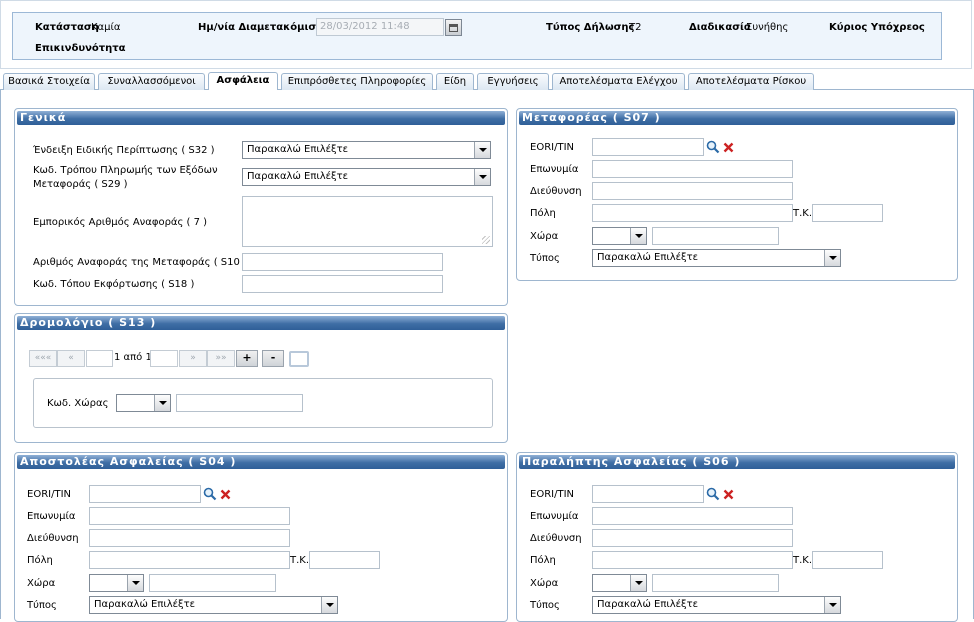 Image resolution: width=974 pixels, height=622 pixels. I want to click on commercial-ref-label: Εμπορικός Αριθμός Αναφοράς ( 7 ), so click(120, 222).